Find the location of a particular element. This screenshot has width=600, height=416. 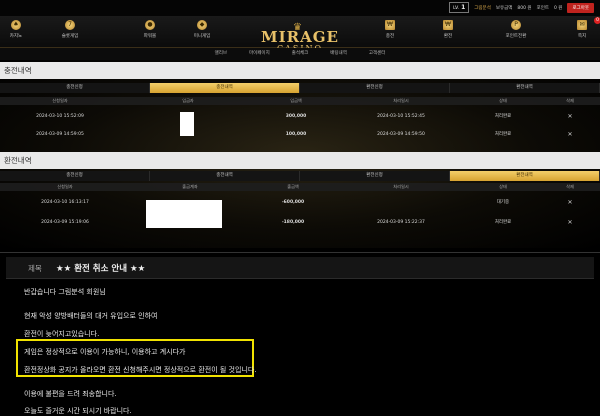

minigame-icon: ◆ is located at coordinates (202, 25).